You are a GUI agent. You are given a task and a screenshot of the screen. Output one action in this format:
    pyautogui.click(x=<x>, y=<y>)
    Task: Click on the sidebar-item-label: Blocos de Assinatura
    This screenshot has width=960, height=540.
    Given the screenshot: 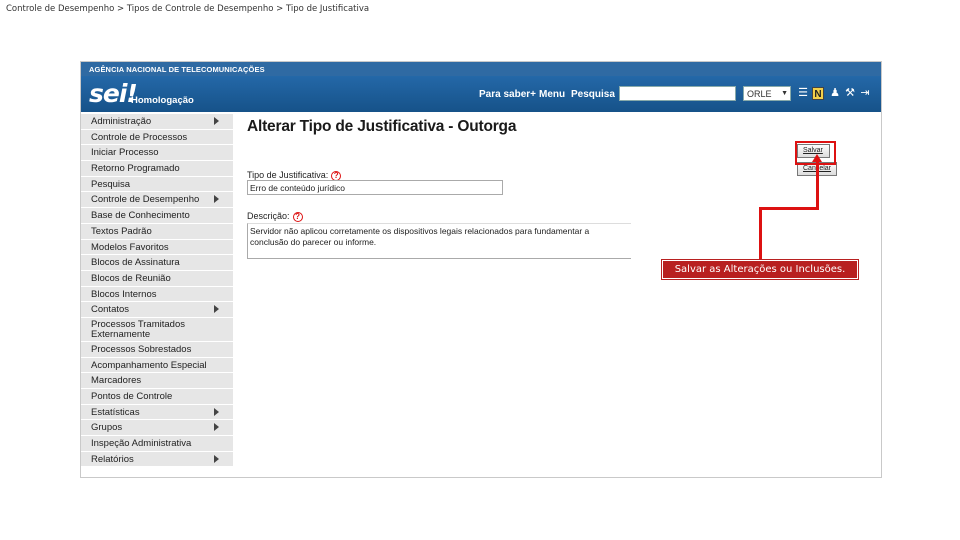 What is the action you would take?
    pyautogui.click(x=135, y=263)
    